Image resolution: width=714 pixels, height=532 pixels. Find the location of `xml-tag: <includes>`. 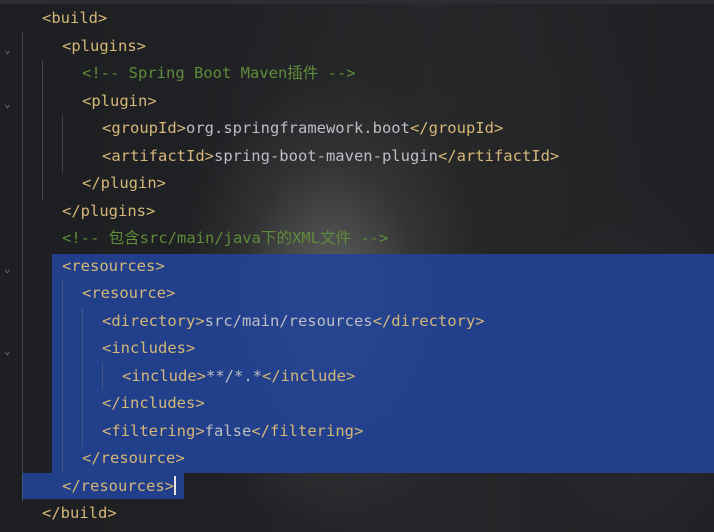

xml-tag: <includes> is located at coordinates (149, 348).